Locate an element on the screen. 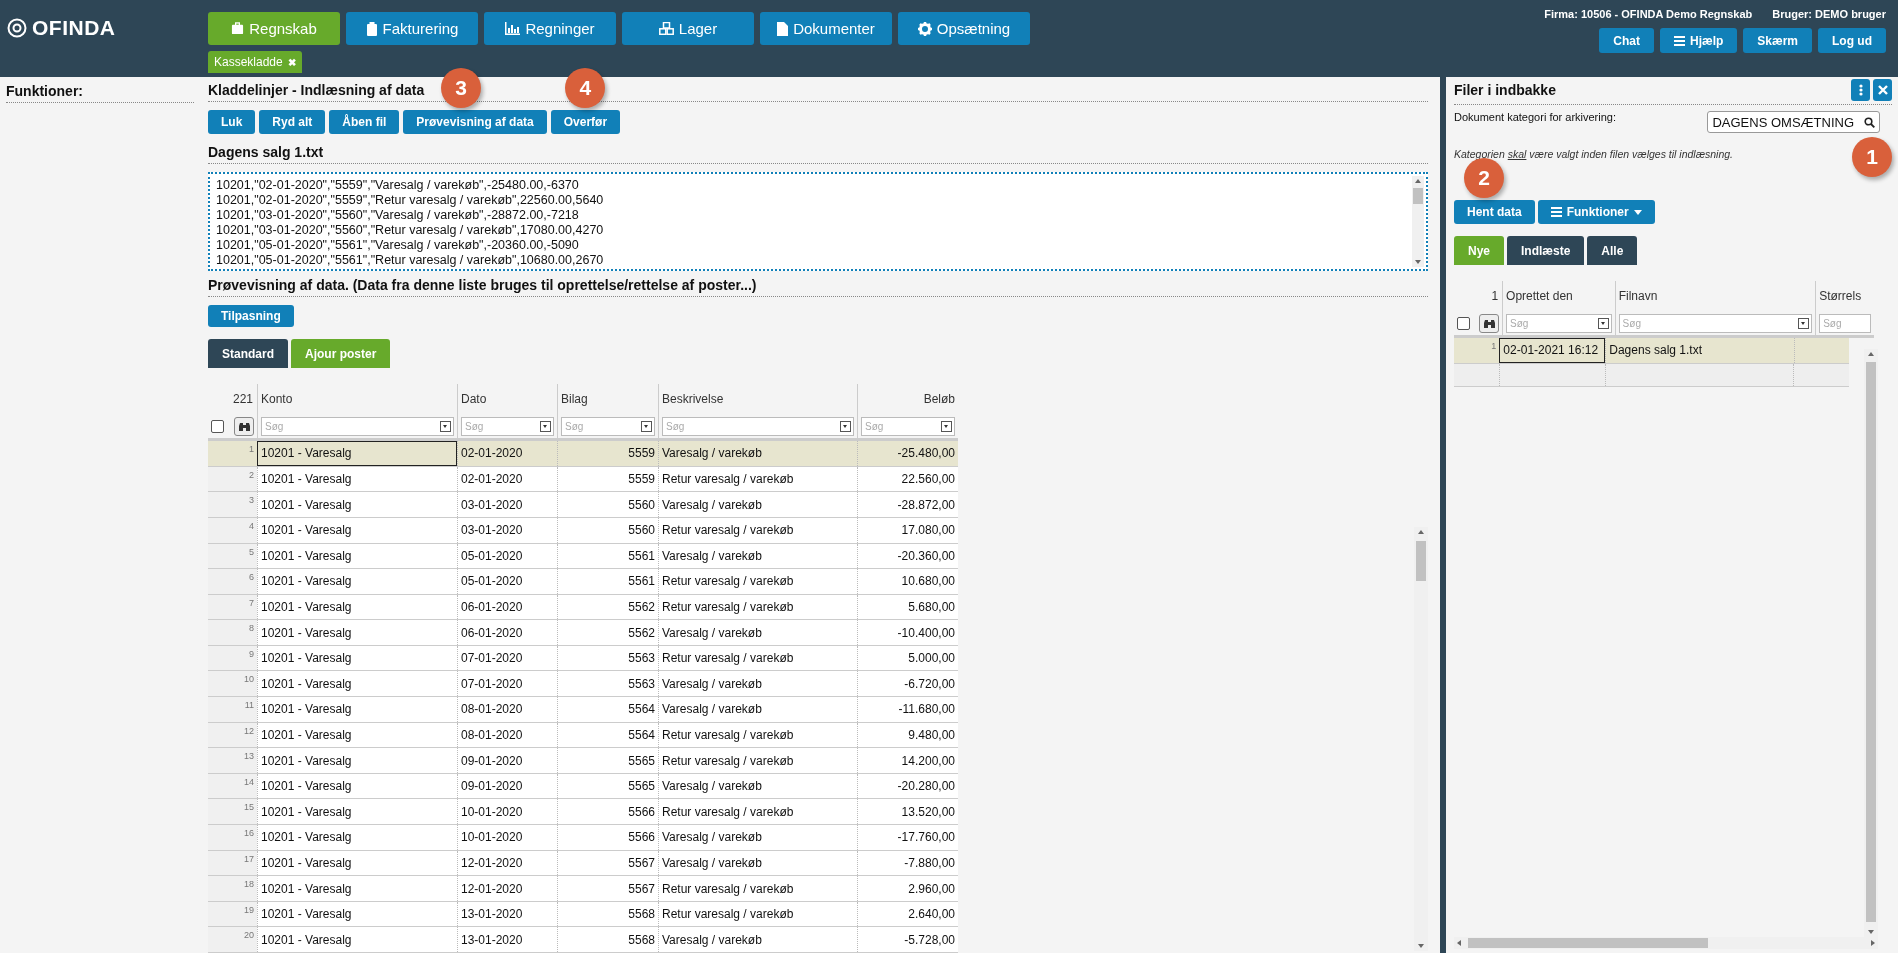 Image resolution: width=1898 pixels, height=953 pixels. table-row: 13 10201 - Varesalg 09-01-2020 5565 Retur varesalg / varekøb 14.200,00 is located at coordinates (583, 761).